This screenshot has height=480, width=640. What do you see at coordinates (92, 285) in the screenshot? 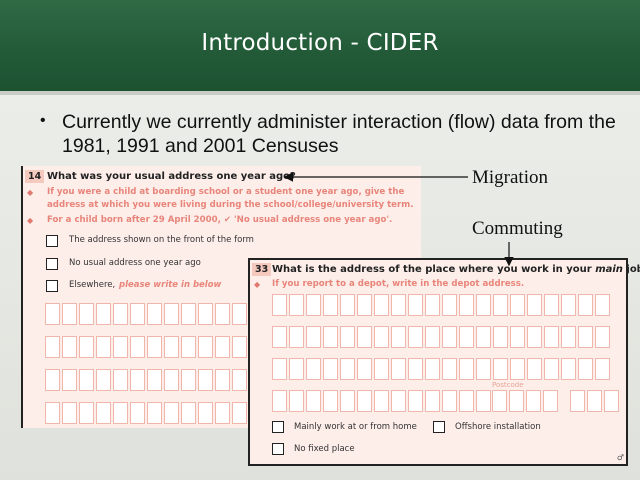
I see `option-label: Elsewhere,` at bounding box center [92, 285].